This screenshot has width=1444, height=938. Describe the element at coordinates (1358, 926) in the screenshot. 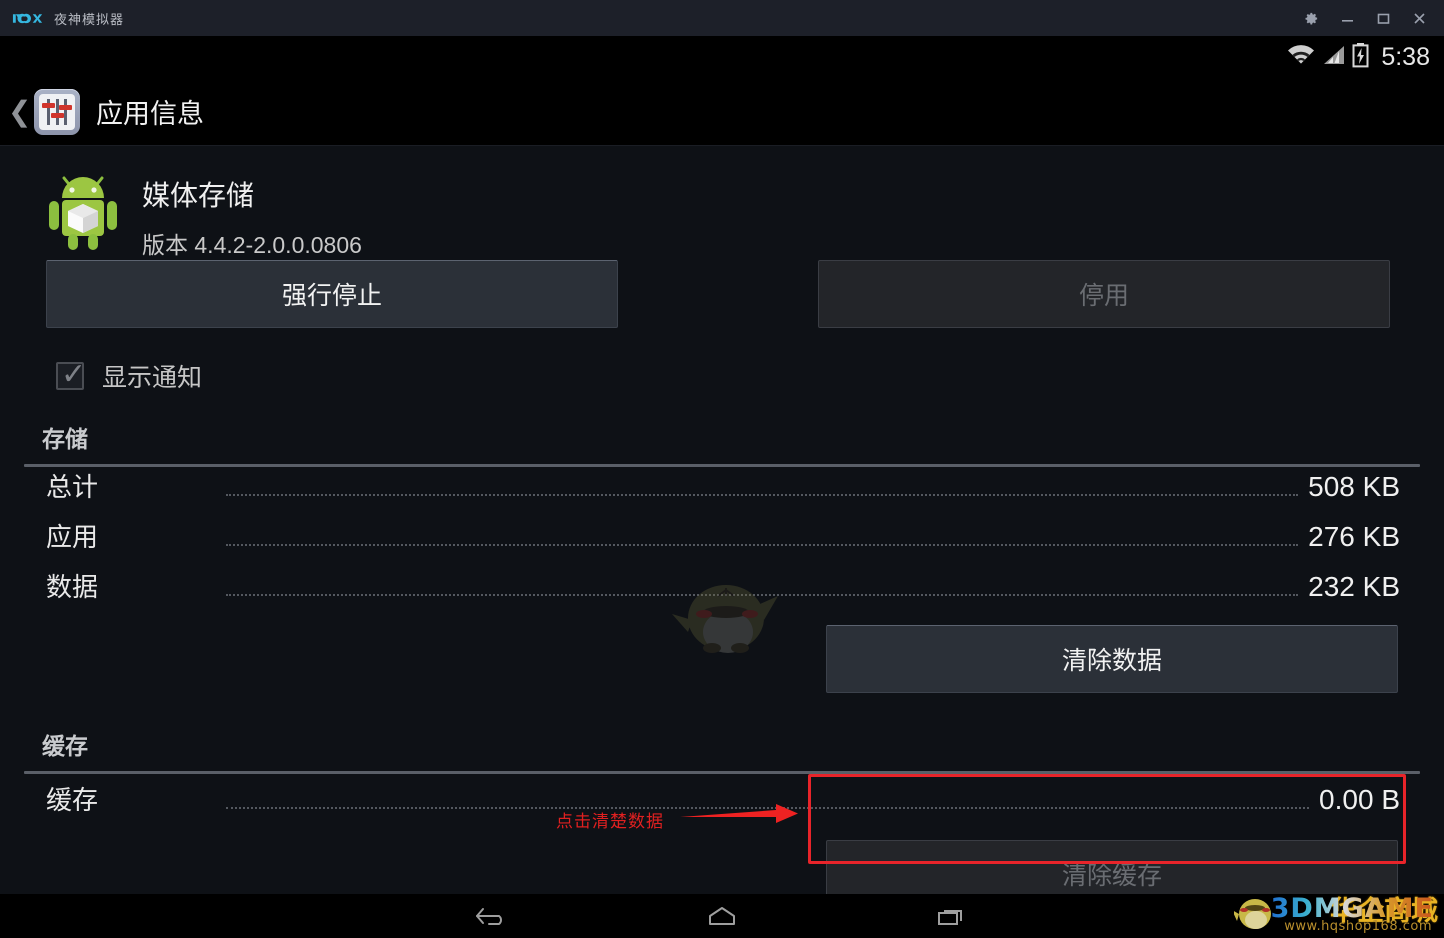

I see `shop-watermark-url: www.hqshop168.com` at that location.